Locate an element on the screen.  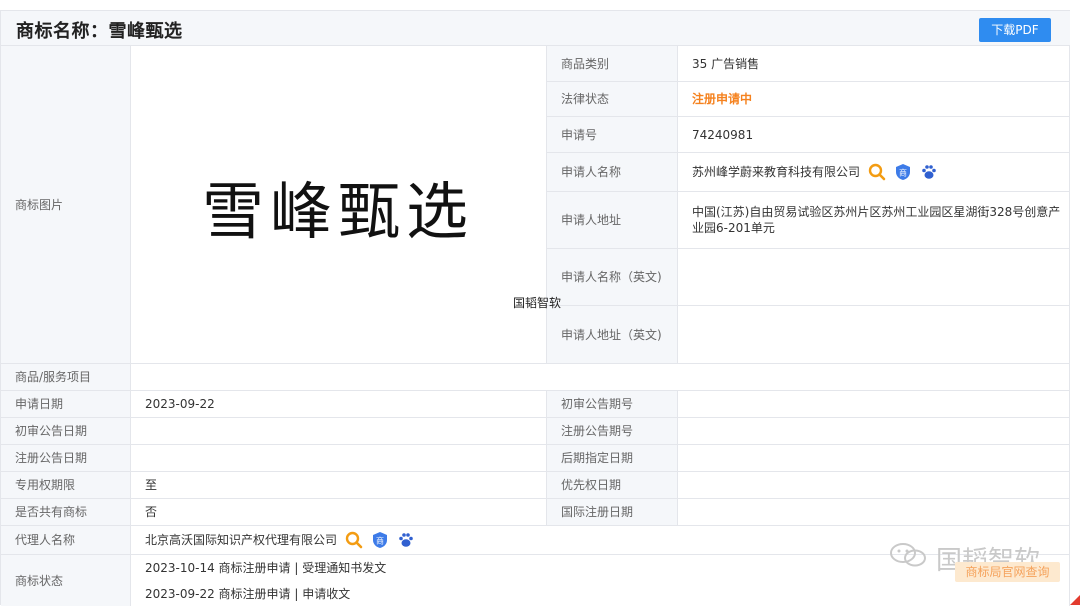
wechat-icon is located at coordinates (908, 558).